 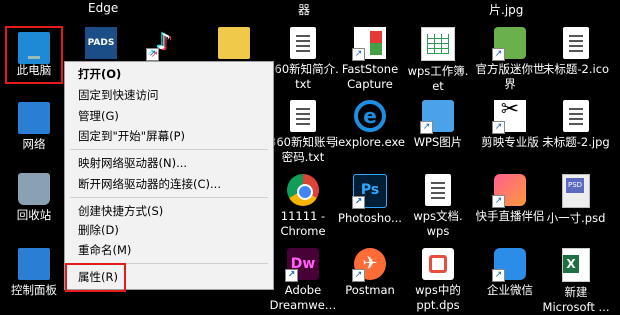 I want to click on excel-file-icon, so click(x=576, y=265).